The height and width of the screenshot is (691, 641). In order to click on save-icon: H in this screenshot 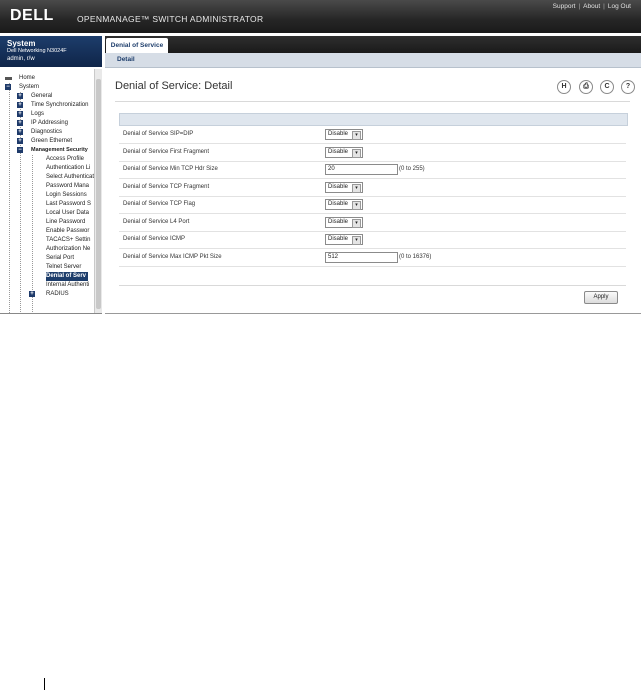, I will do `click(564, 87)`.